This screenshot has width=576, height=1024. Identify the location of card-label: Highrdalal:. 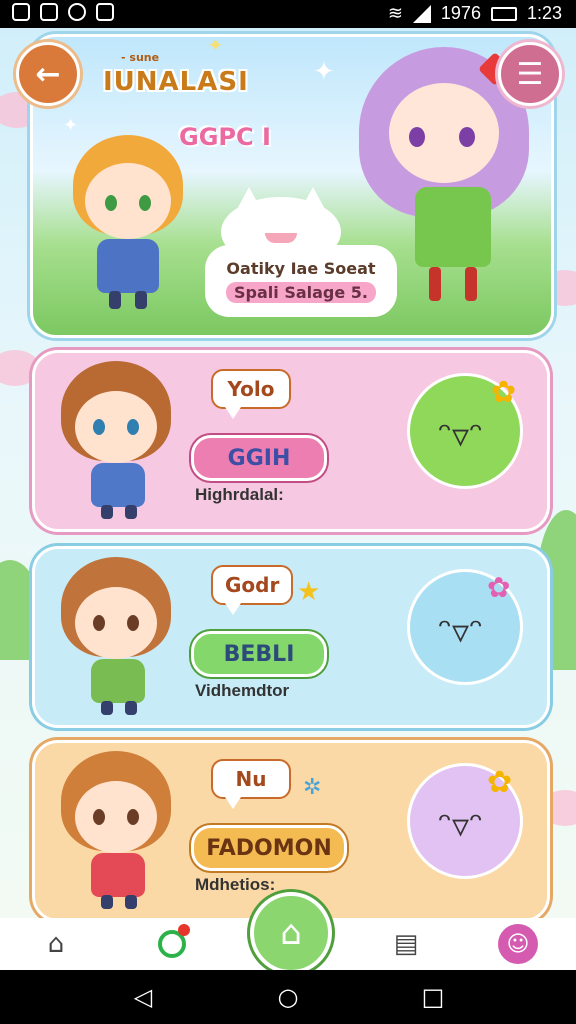
(239, 494).